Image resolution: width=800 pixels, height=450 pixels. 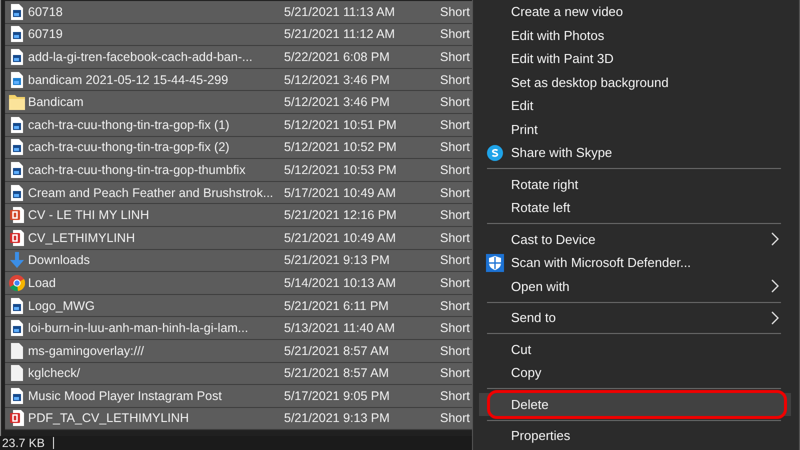 I want to click on file-name: Load, so click(x=42, y=283).